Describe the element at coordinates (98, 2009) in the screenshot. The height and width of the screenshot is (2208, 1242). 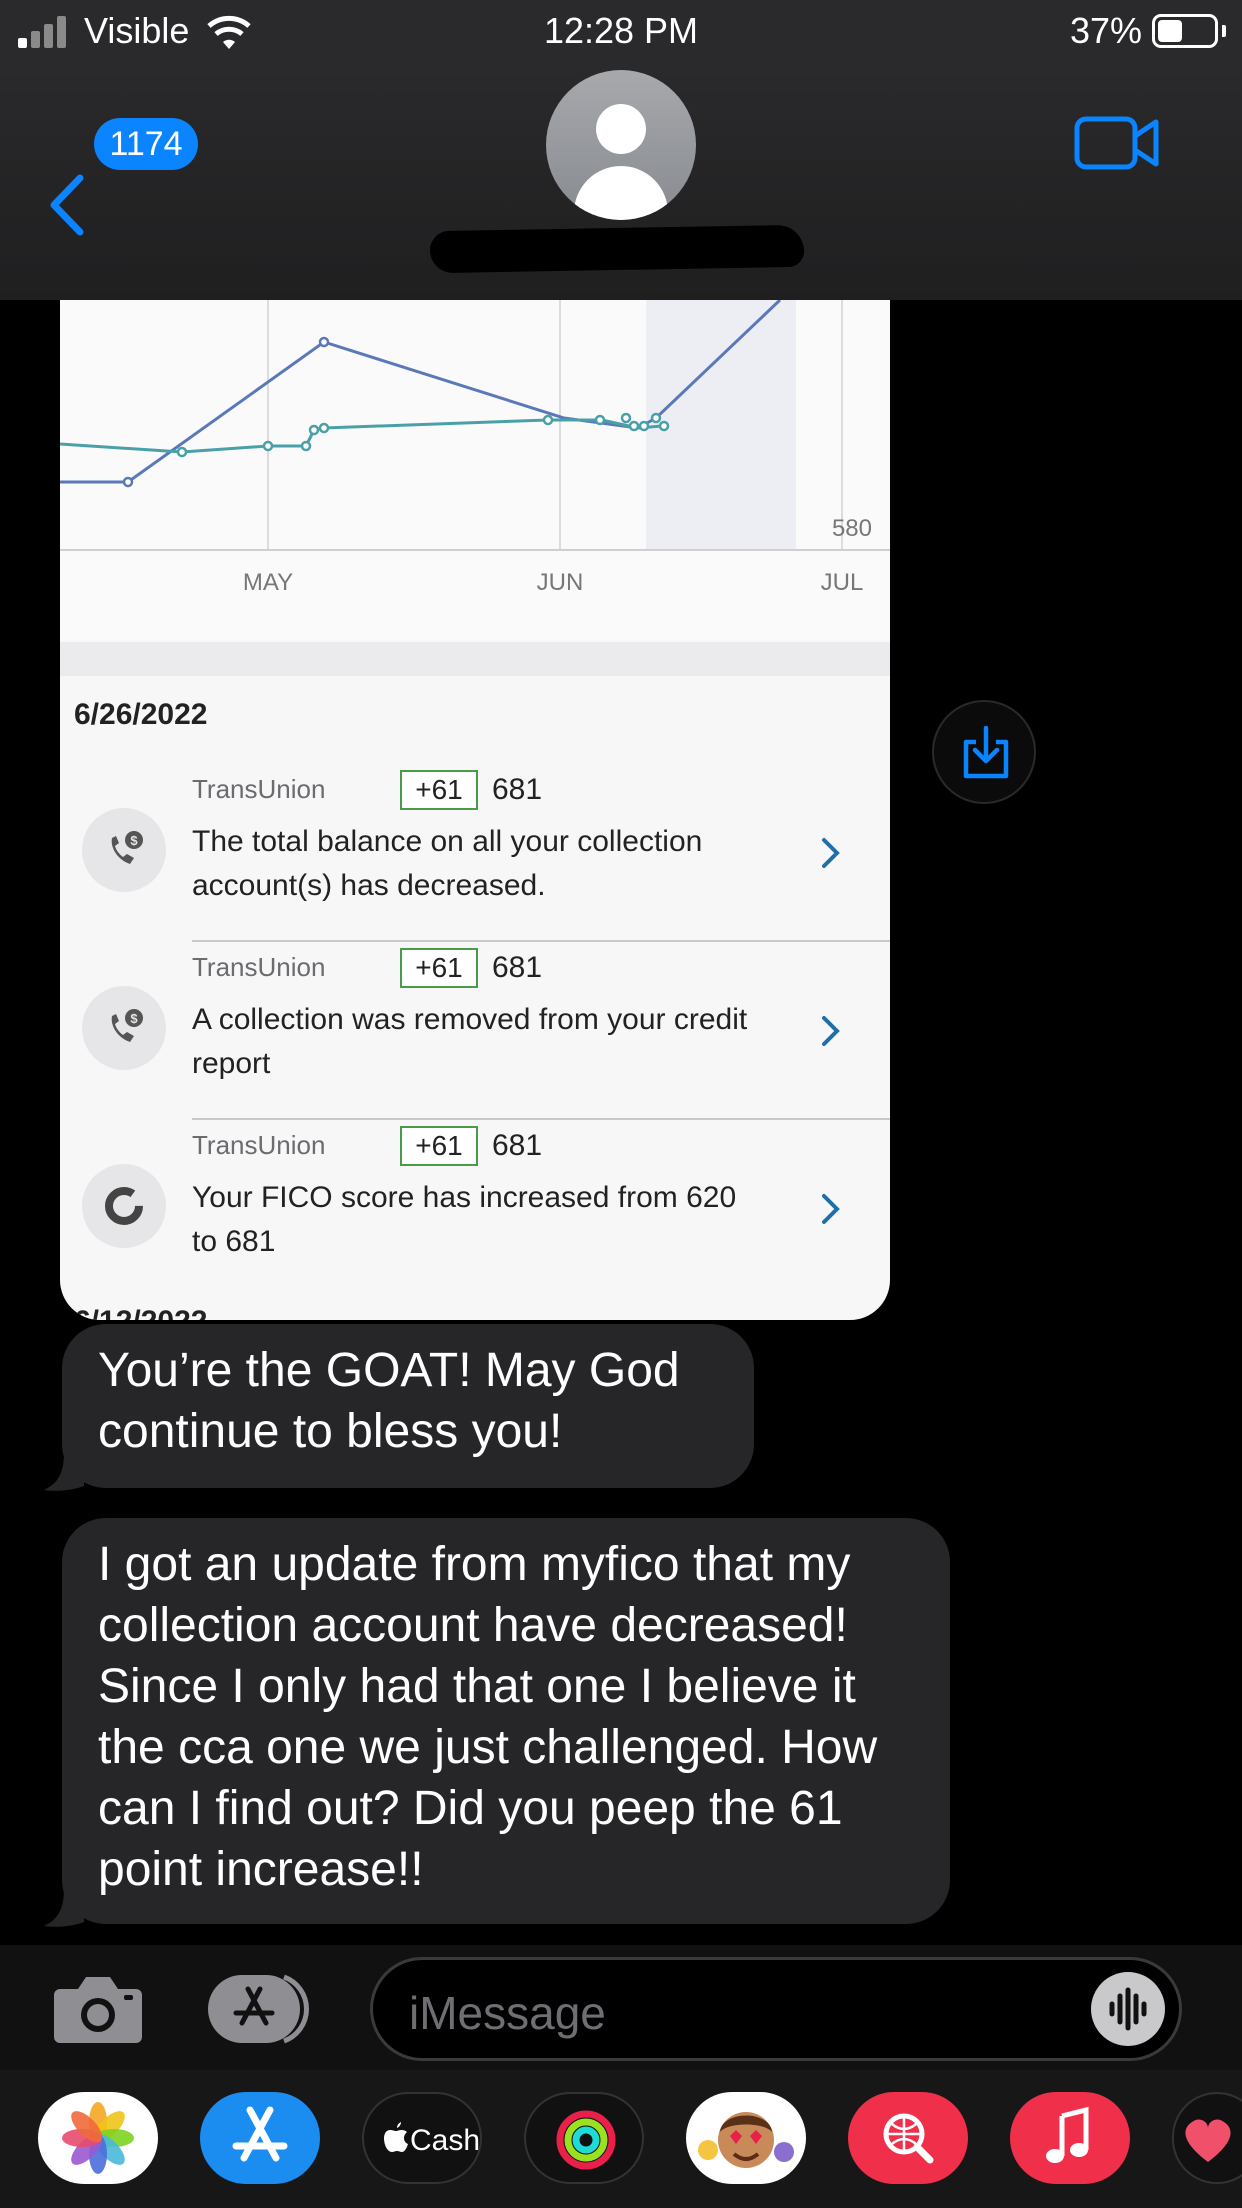
I see `camera-icon` at that location.